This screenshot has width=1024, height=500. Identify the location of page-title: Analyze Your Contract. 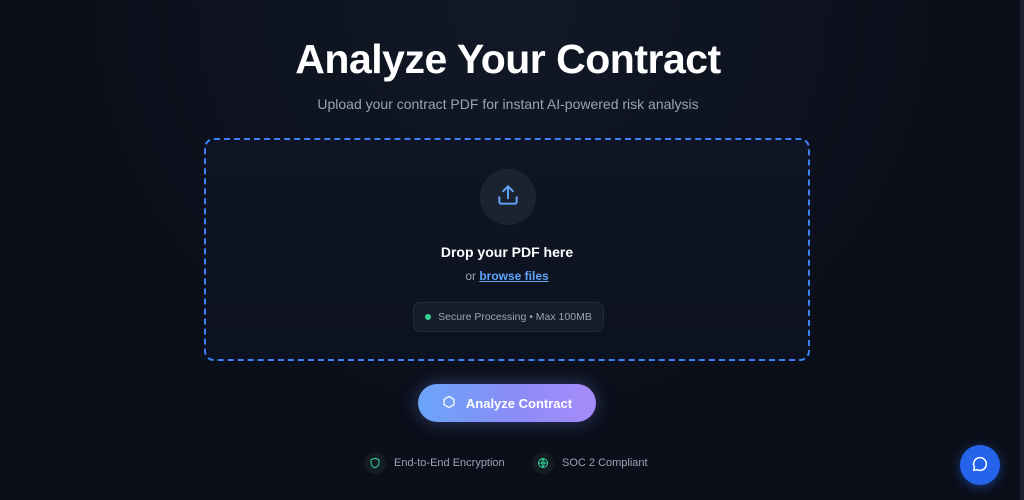
(508, 59).